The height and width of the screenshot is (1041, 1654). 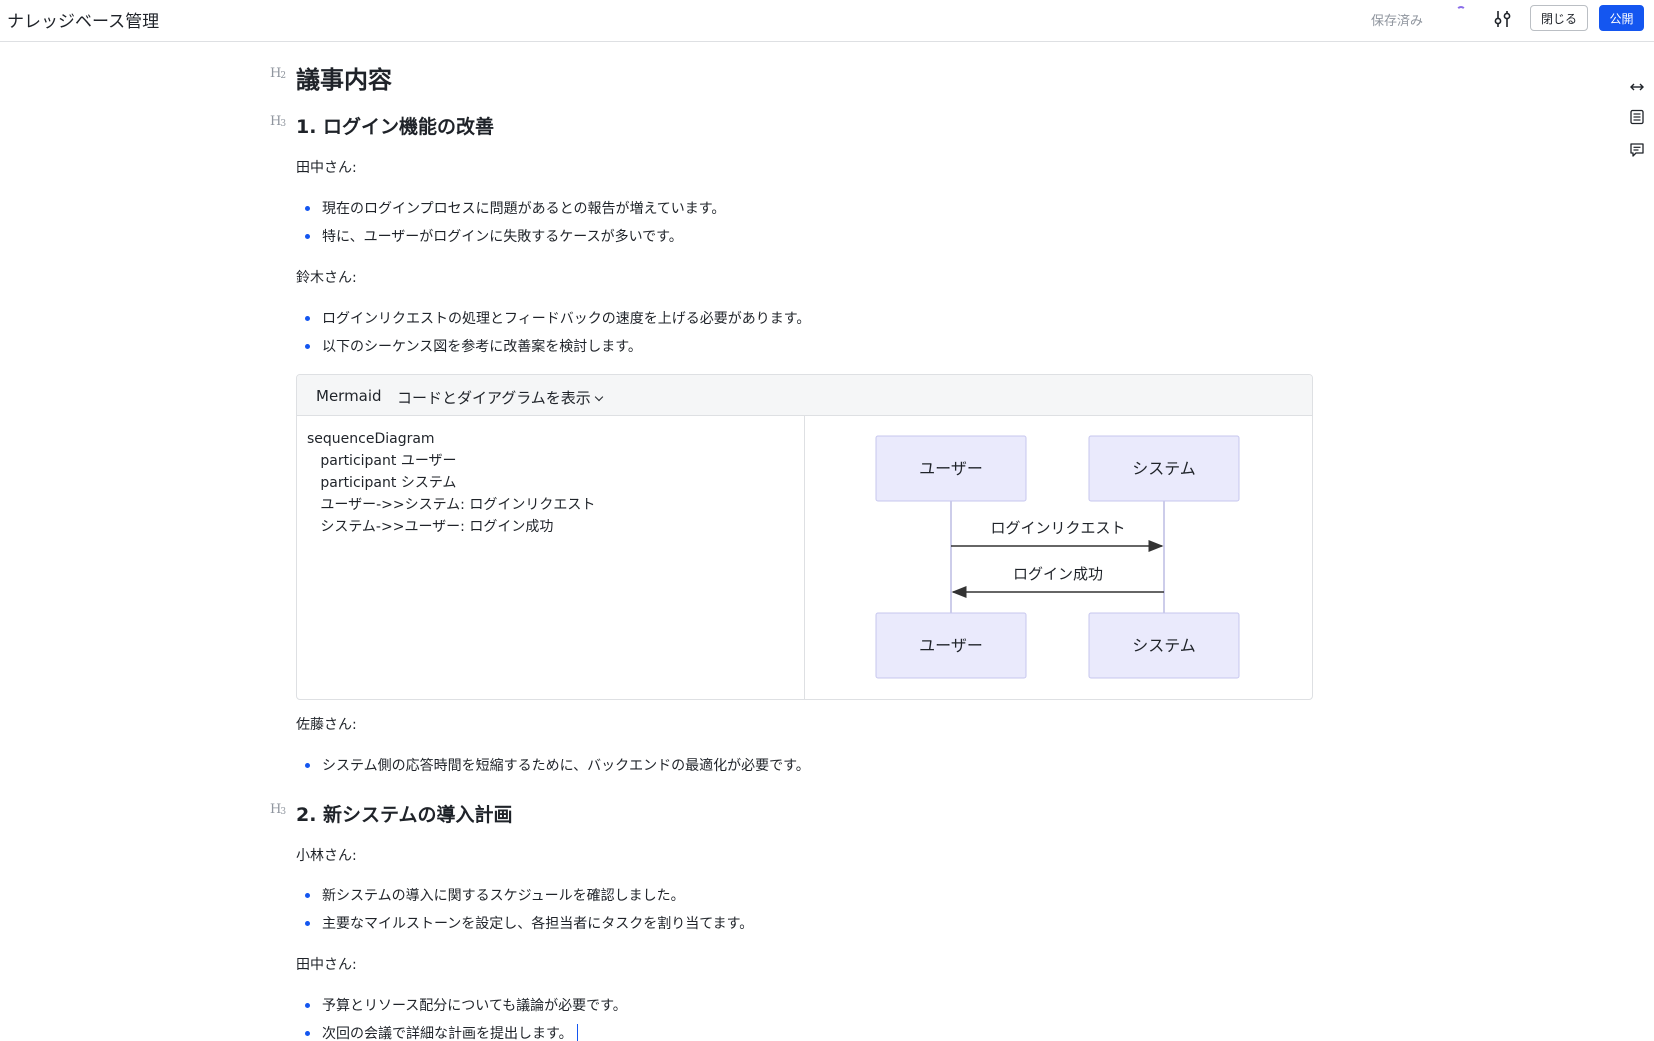 I want to click on view-mode-label: コードとダイアグラムを表示, so click(x=494, y=398).